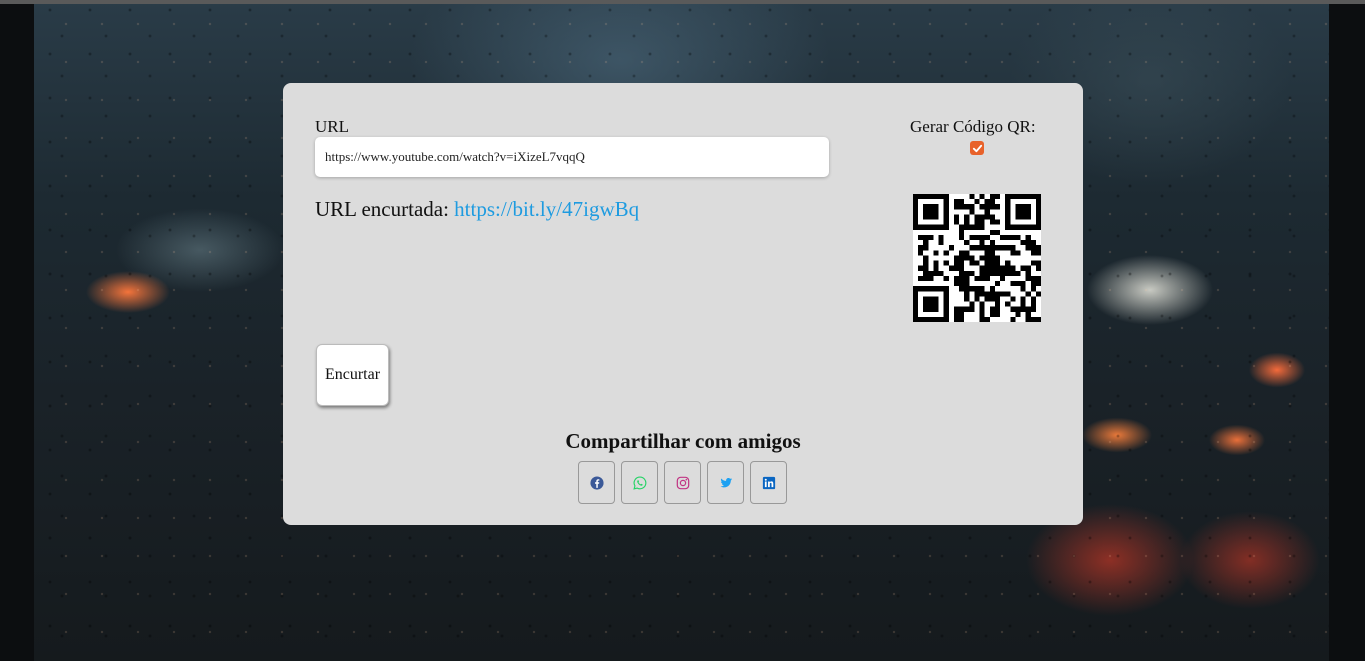  I want to click on qr-checkbox, so click(977, 148).